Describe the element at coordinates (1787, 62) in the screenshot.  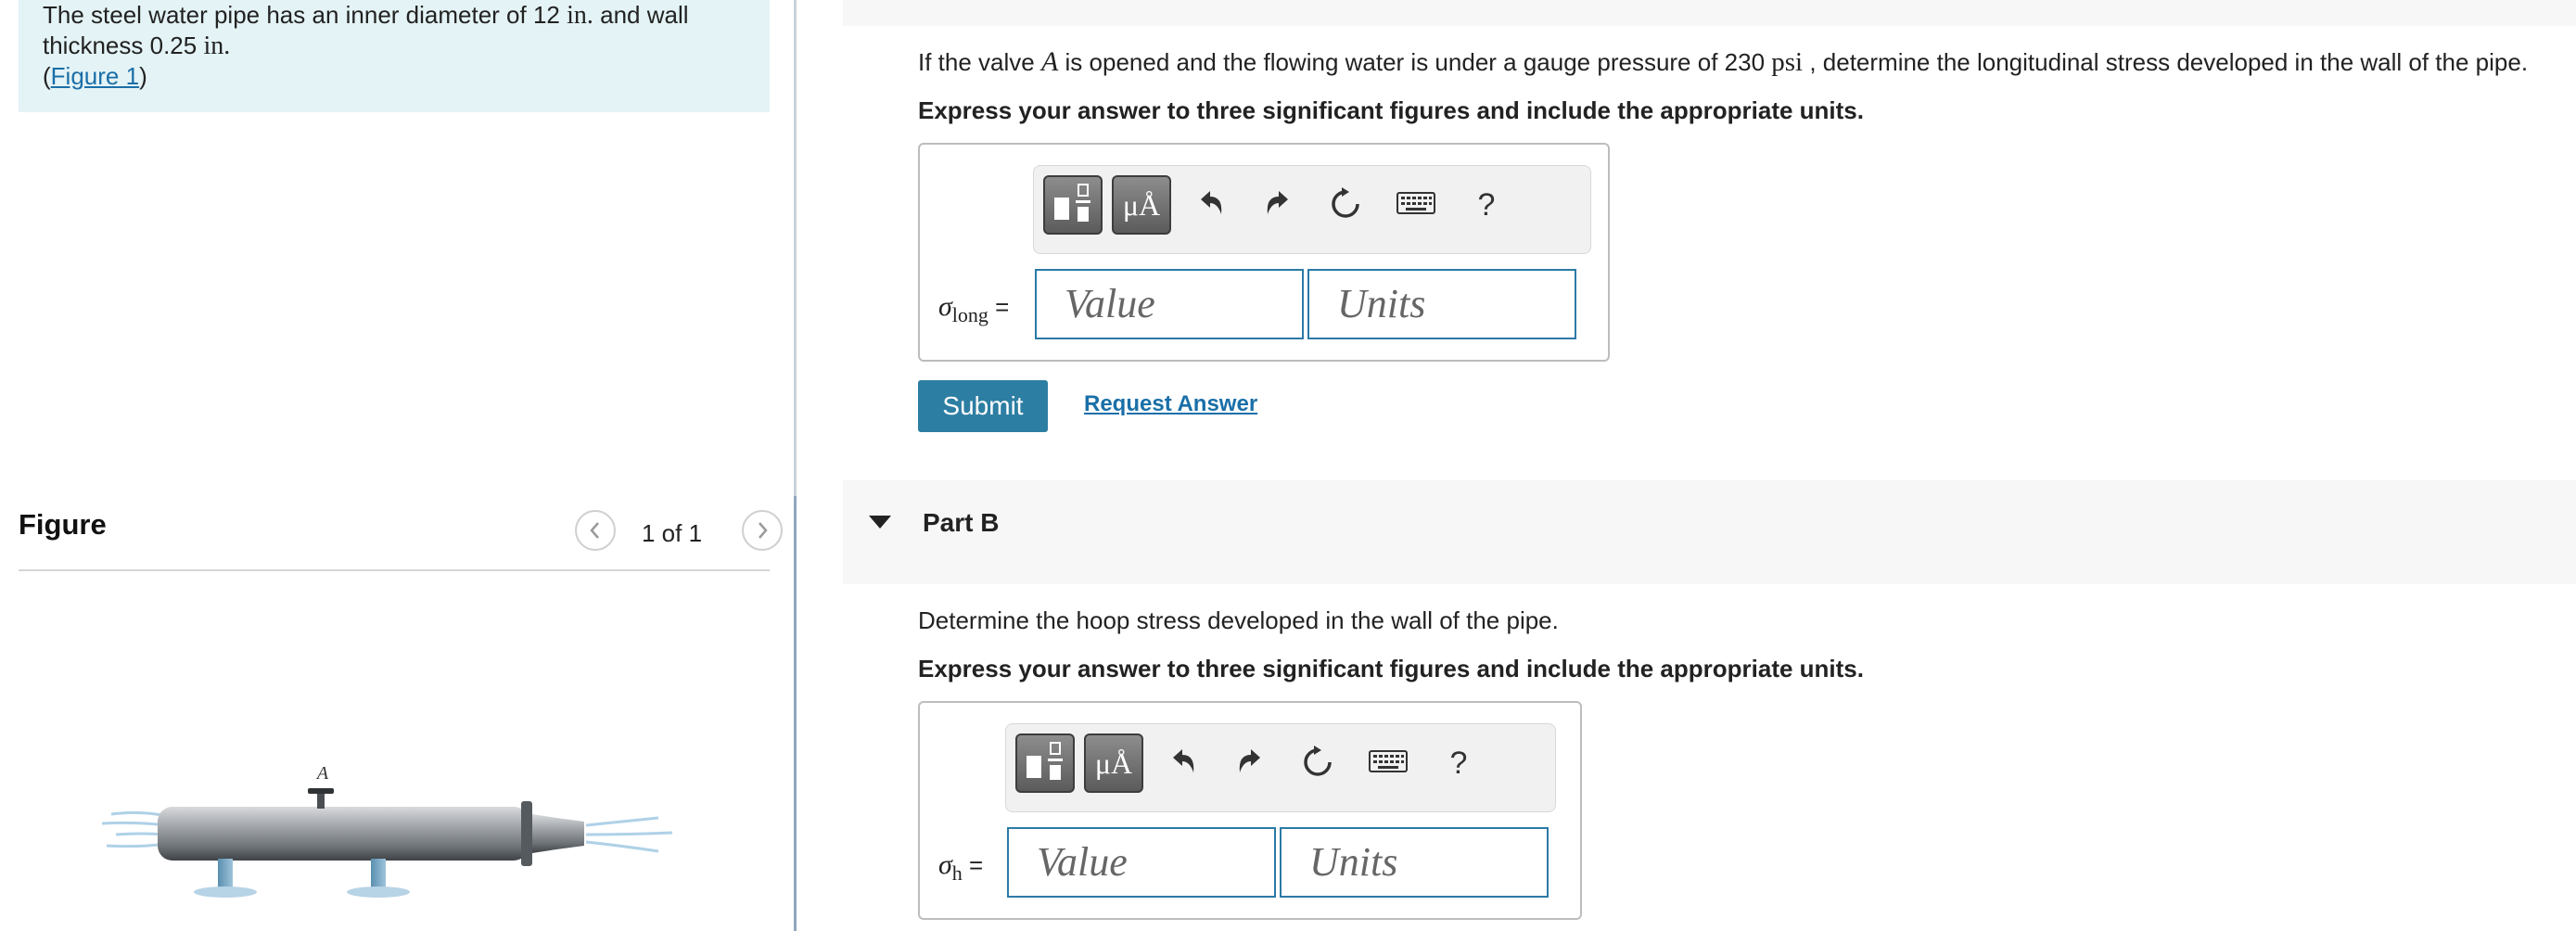
I see `unit-psi: psi` at that location.